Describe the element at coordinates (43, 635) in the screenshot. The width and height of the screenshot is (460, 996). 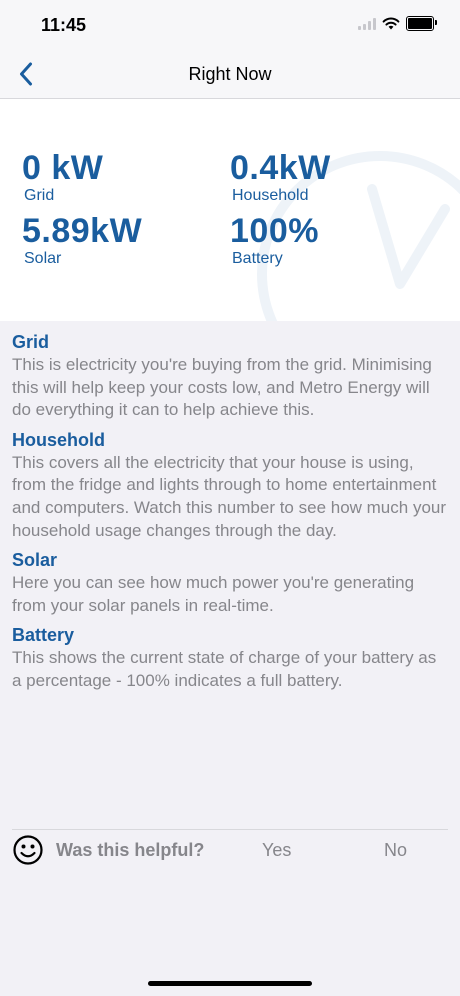
I see `battery-section-title: Battery` at that location.